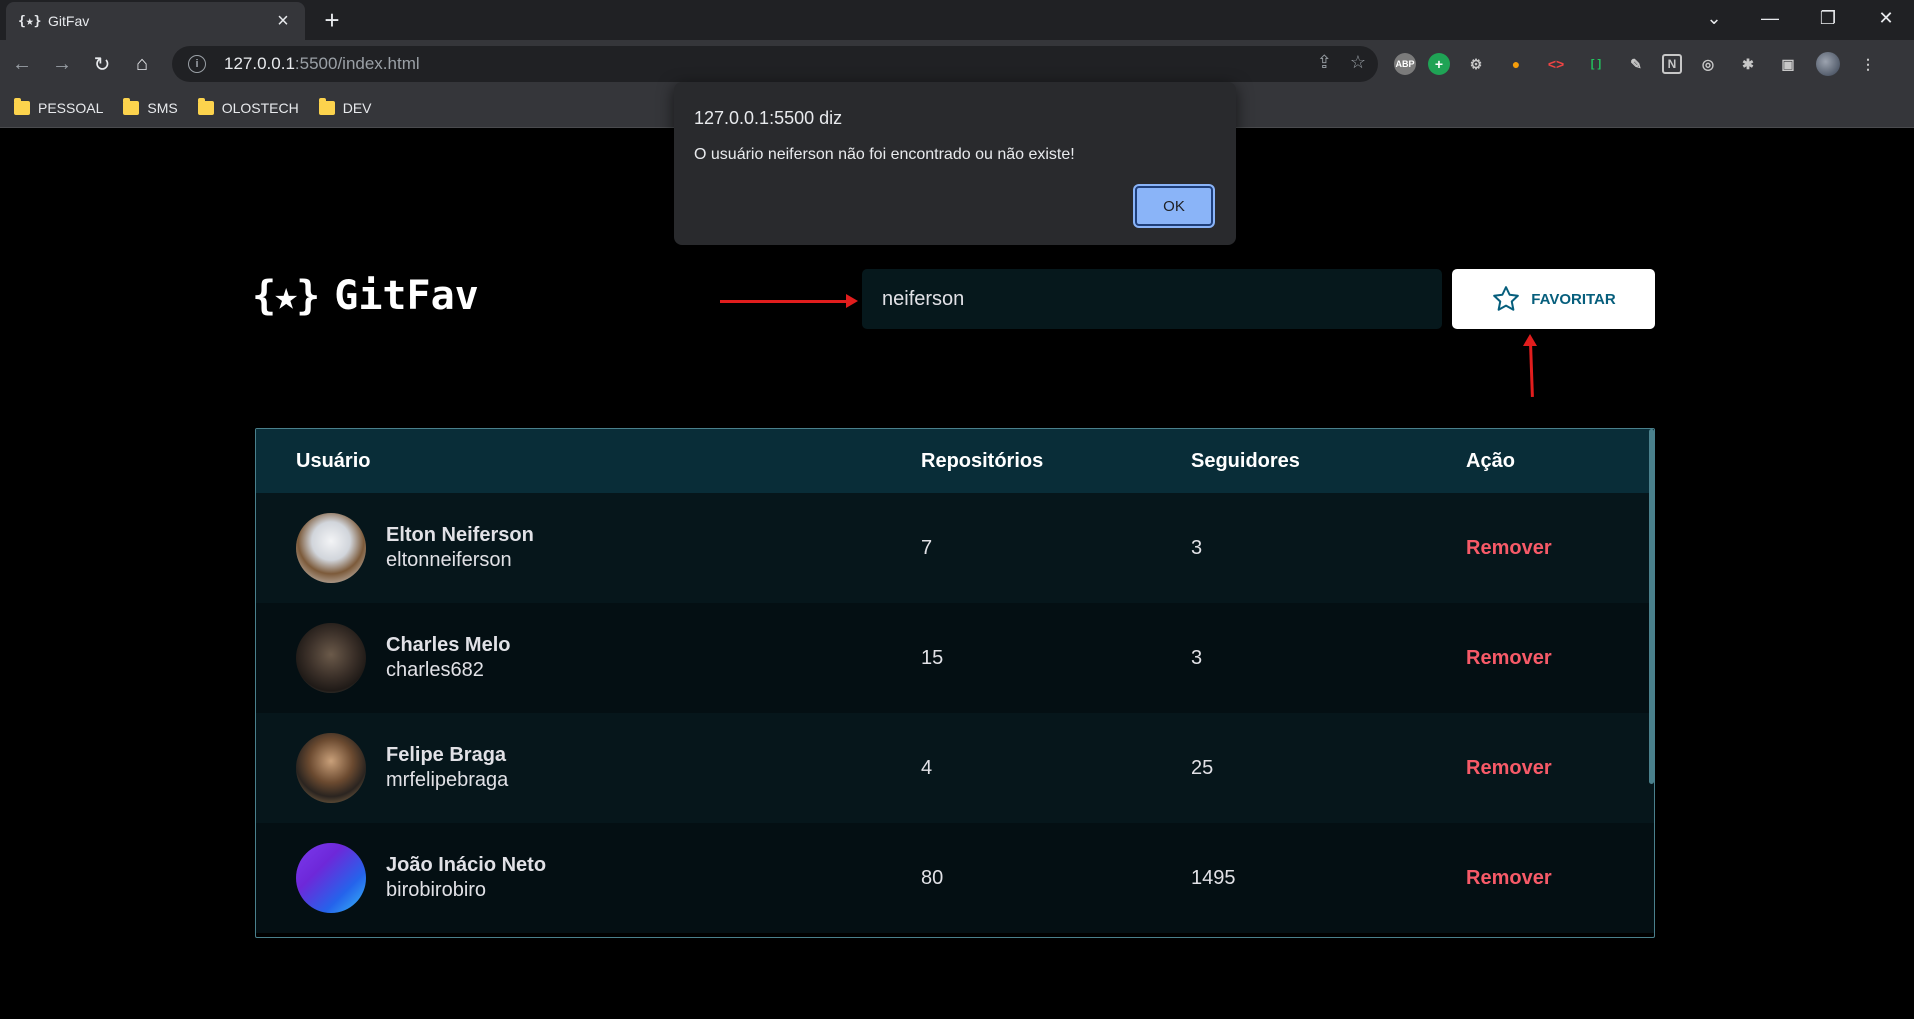 This screenshot has width=1914, height=1019. I want to click on pen-extension-icon: ✎, so click(1636, 64).